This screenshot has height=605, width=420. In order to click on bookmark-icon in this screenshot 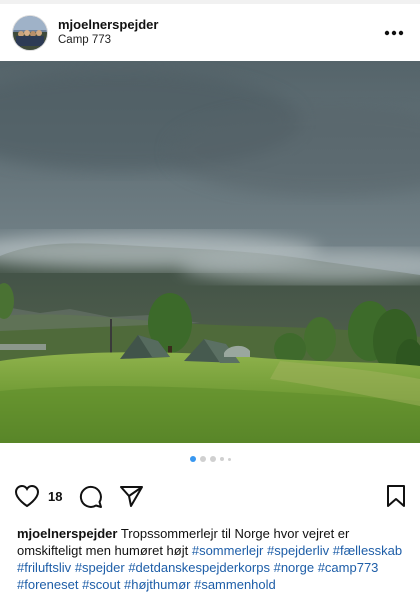, I will do `click(396, 496)`.